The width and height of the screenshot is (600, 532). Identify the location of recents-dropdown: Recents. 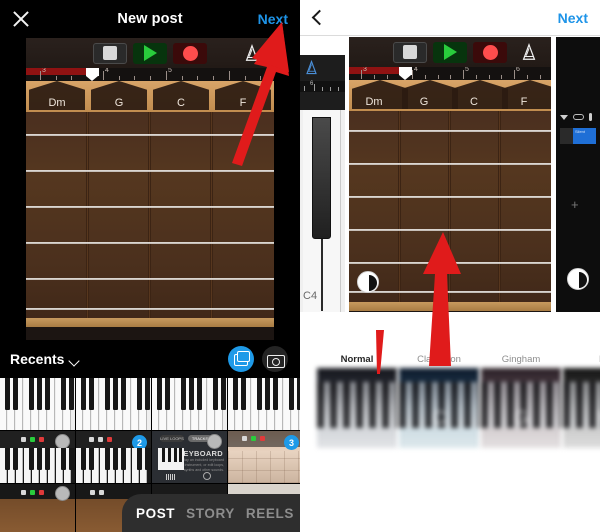
(37, 359).